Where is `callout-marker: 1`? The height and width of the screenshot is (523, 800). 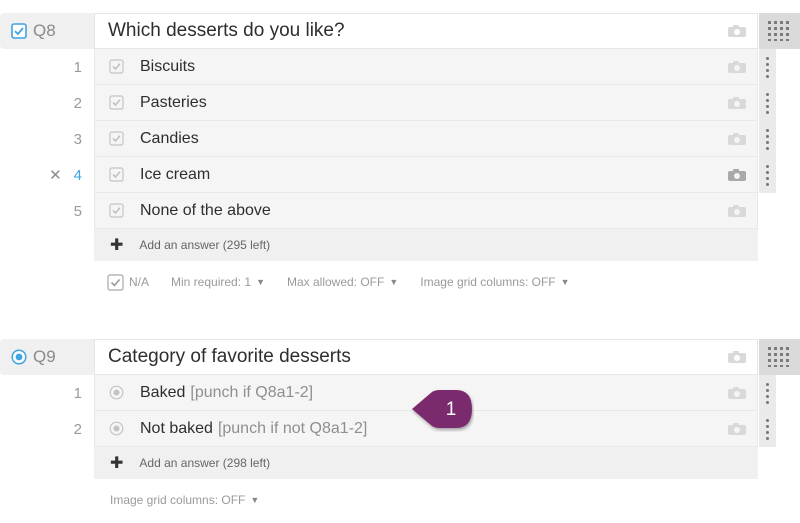
callout-marker: 1 is located at coordinates (442, 410).